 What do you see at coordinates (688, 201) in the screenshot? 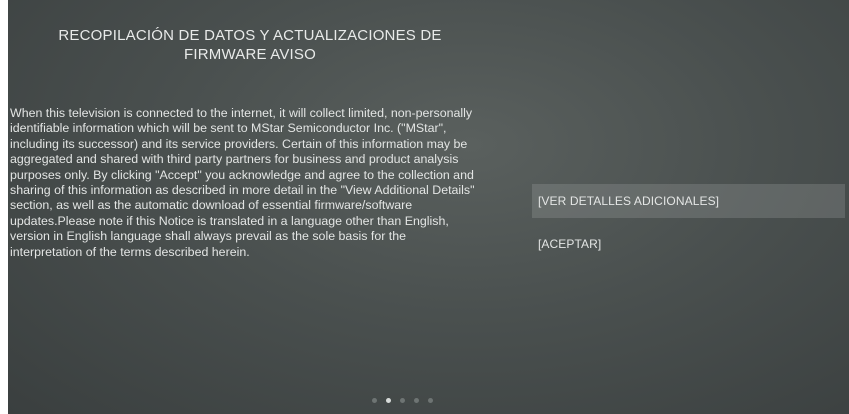
I see `view-details-button: [VER DETALLES ADICIONALES]` at bounding box center [688, 201].